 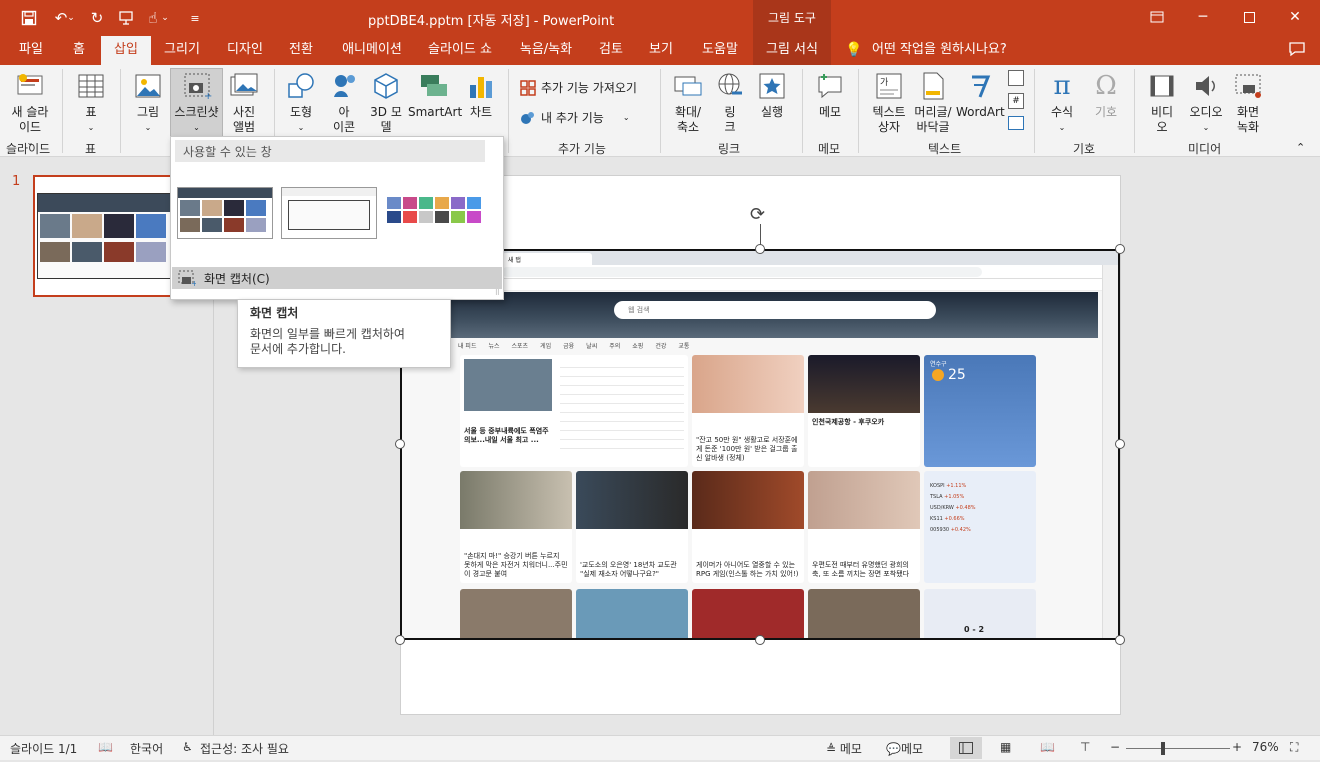 What do you see at coordinates (182, 50) in the screenshot?
I see `tab-draw: 그리기` at bounding box center [182, 50].